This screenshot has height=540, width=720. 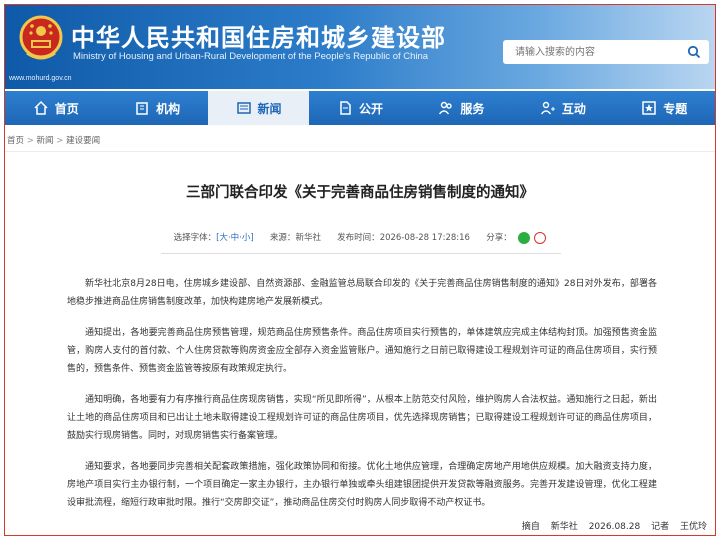 I want to click on document-icon, so click(x=345, y=108).